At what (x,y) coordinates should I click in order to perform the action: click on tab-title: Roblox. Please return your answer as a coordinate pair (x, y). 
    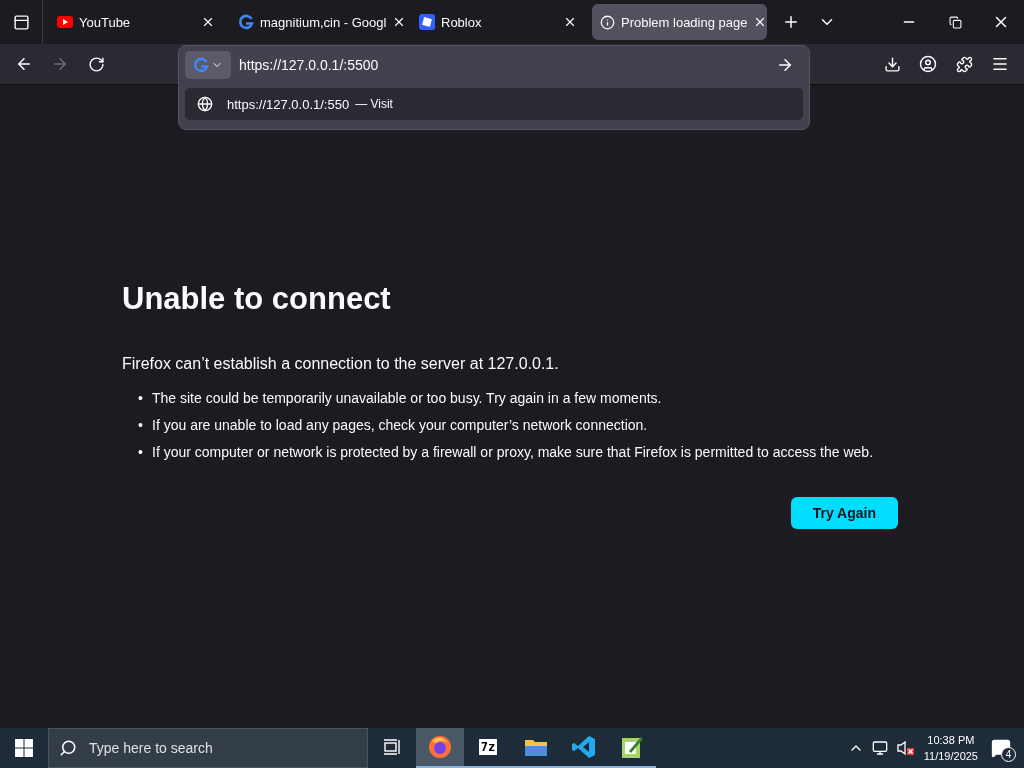
    Looking at the image, I should click on (462, 22).